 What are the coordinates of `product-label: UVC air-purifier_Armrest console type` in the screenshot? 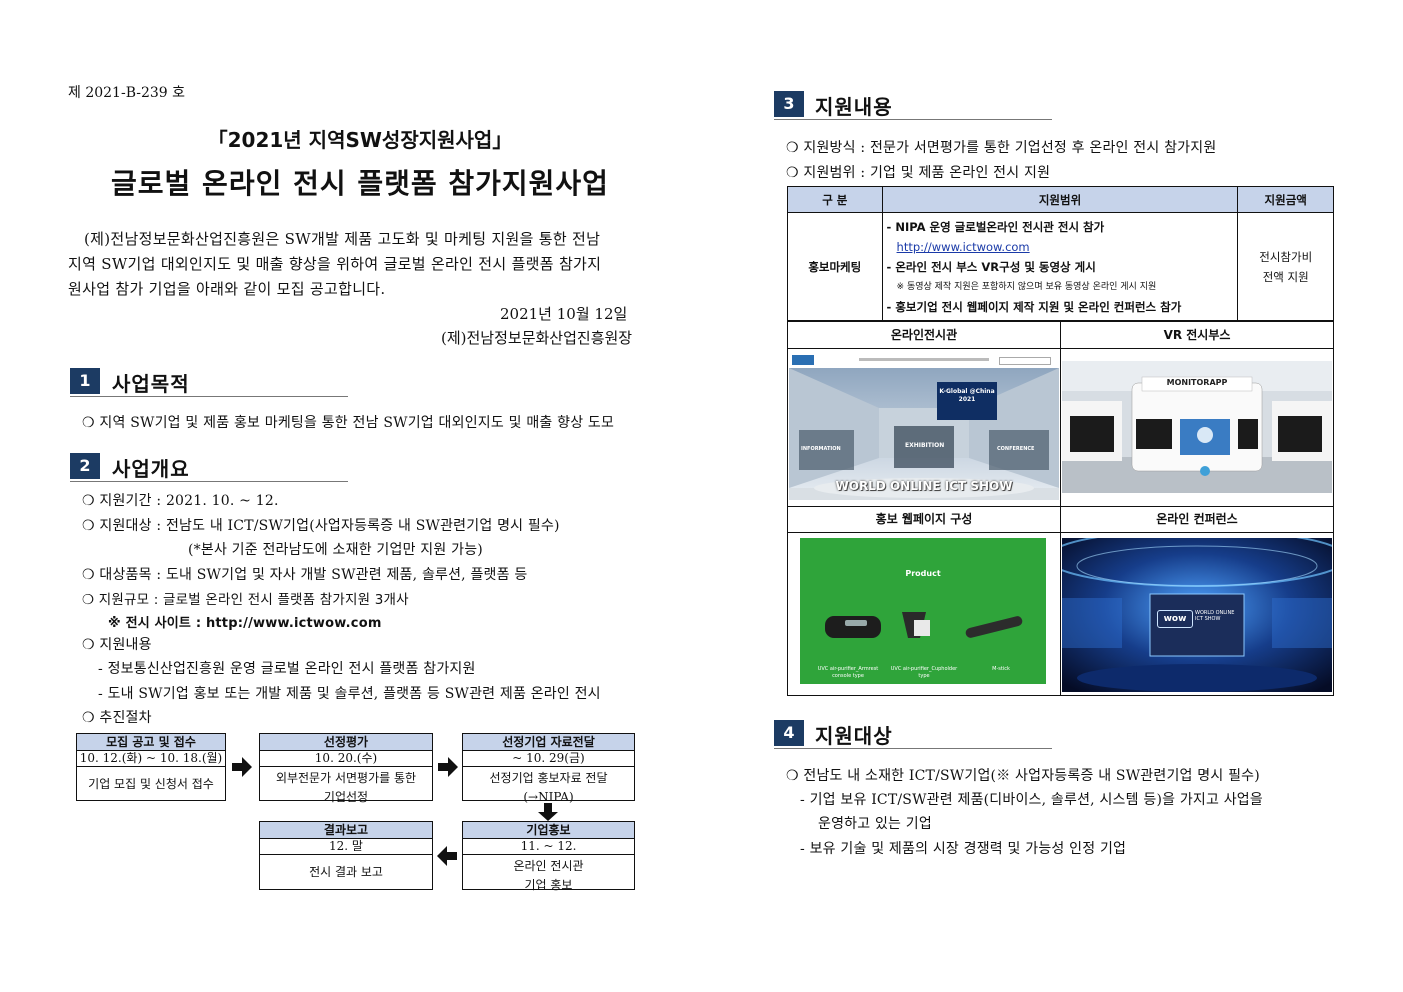 It's located at (848, 672).